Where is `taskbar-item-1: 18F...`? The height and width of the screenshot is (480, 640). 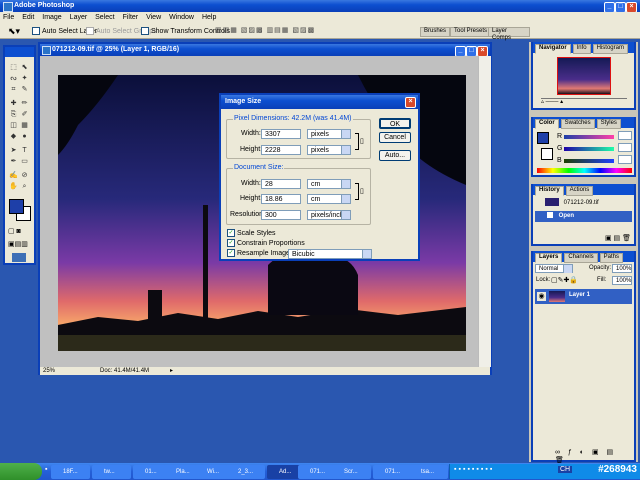
taskbar-item-1: 18F... is located at coordinates (70, 472).